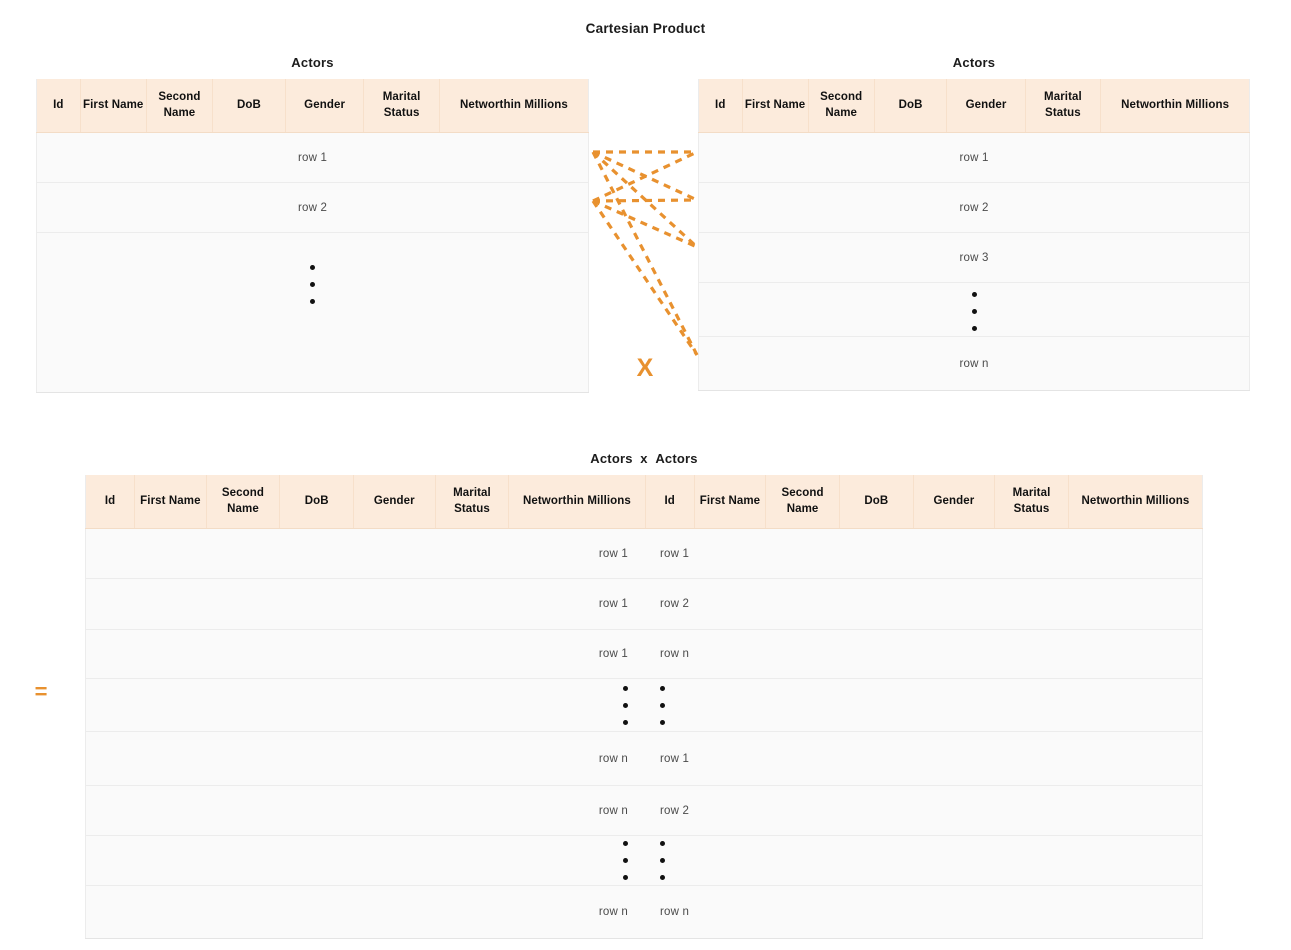 This screenshot has height=950, width=1291. What do you see at coordinates (730, 502) in the screenshot?
I see `column-header-first-name-b: First Name` at bounding box center [730, 502].